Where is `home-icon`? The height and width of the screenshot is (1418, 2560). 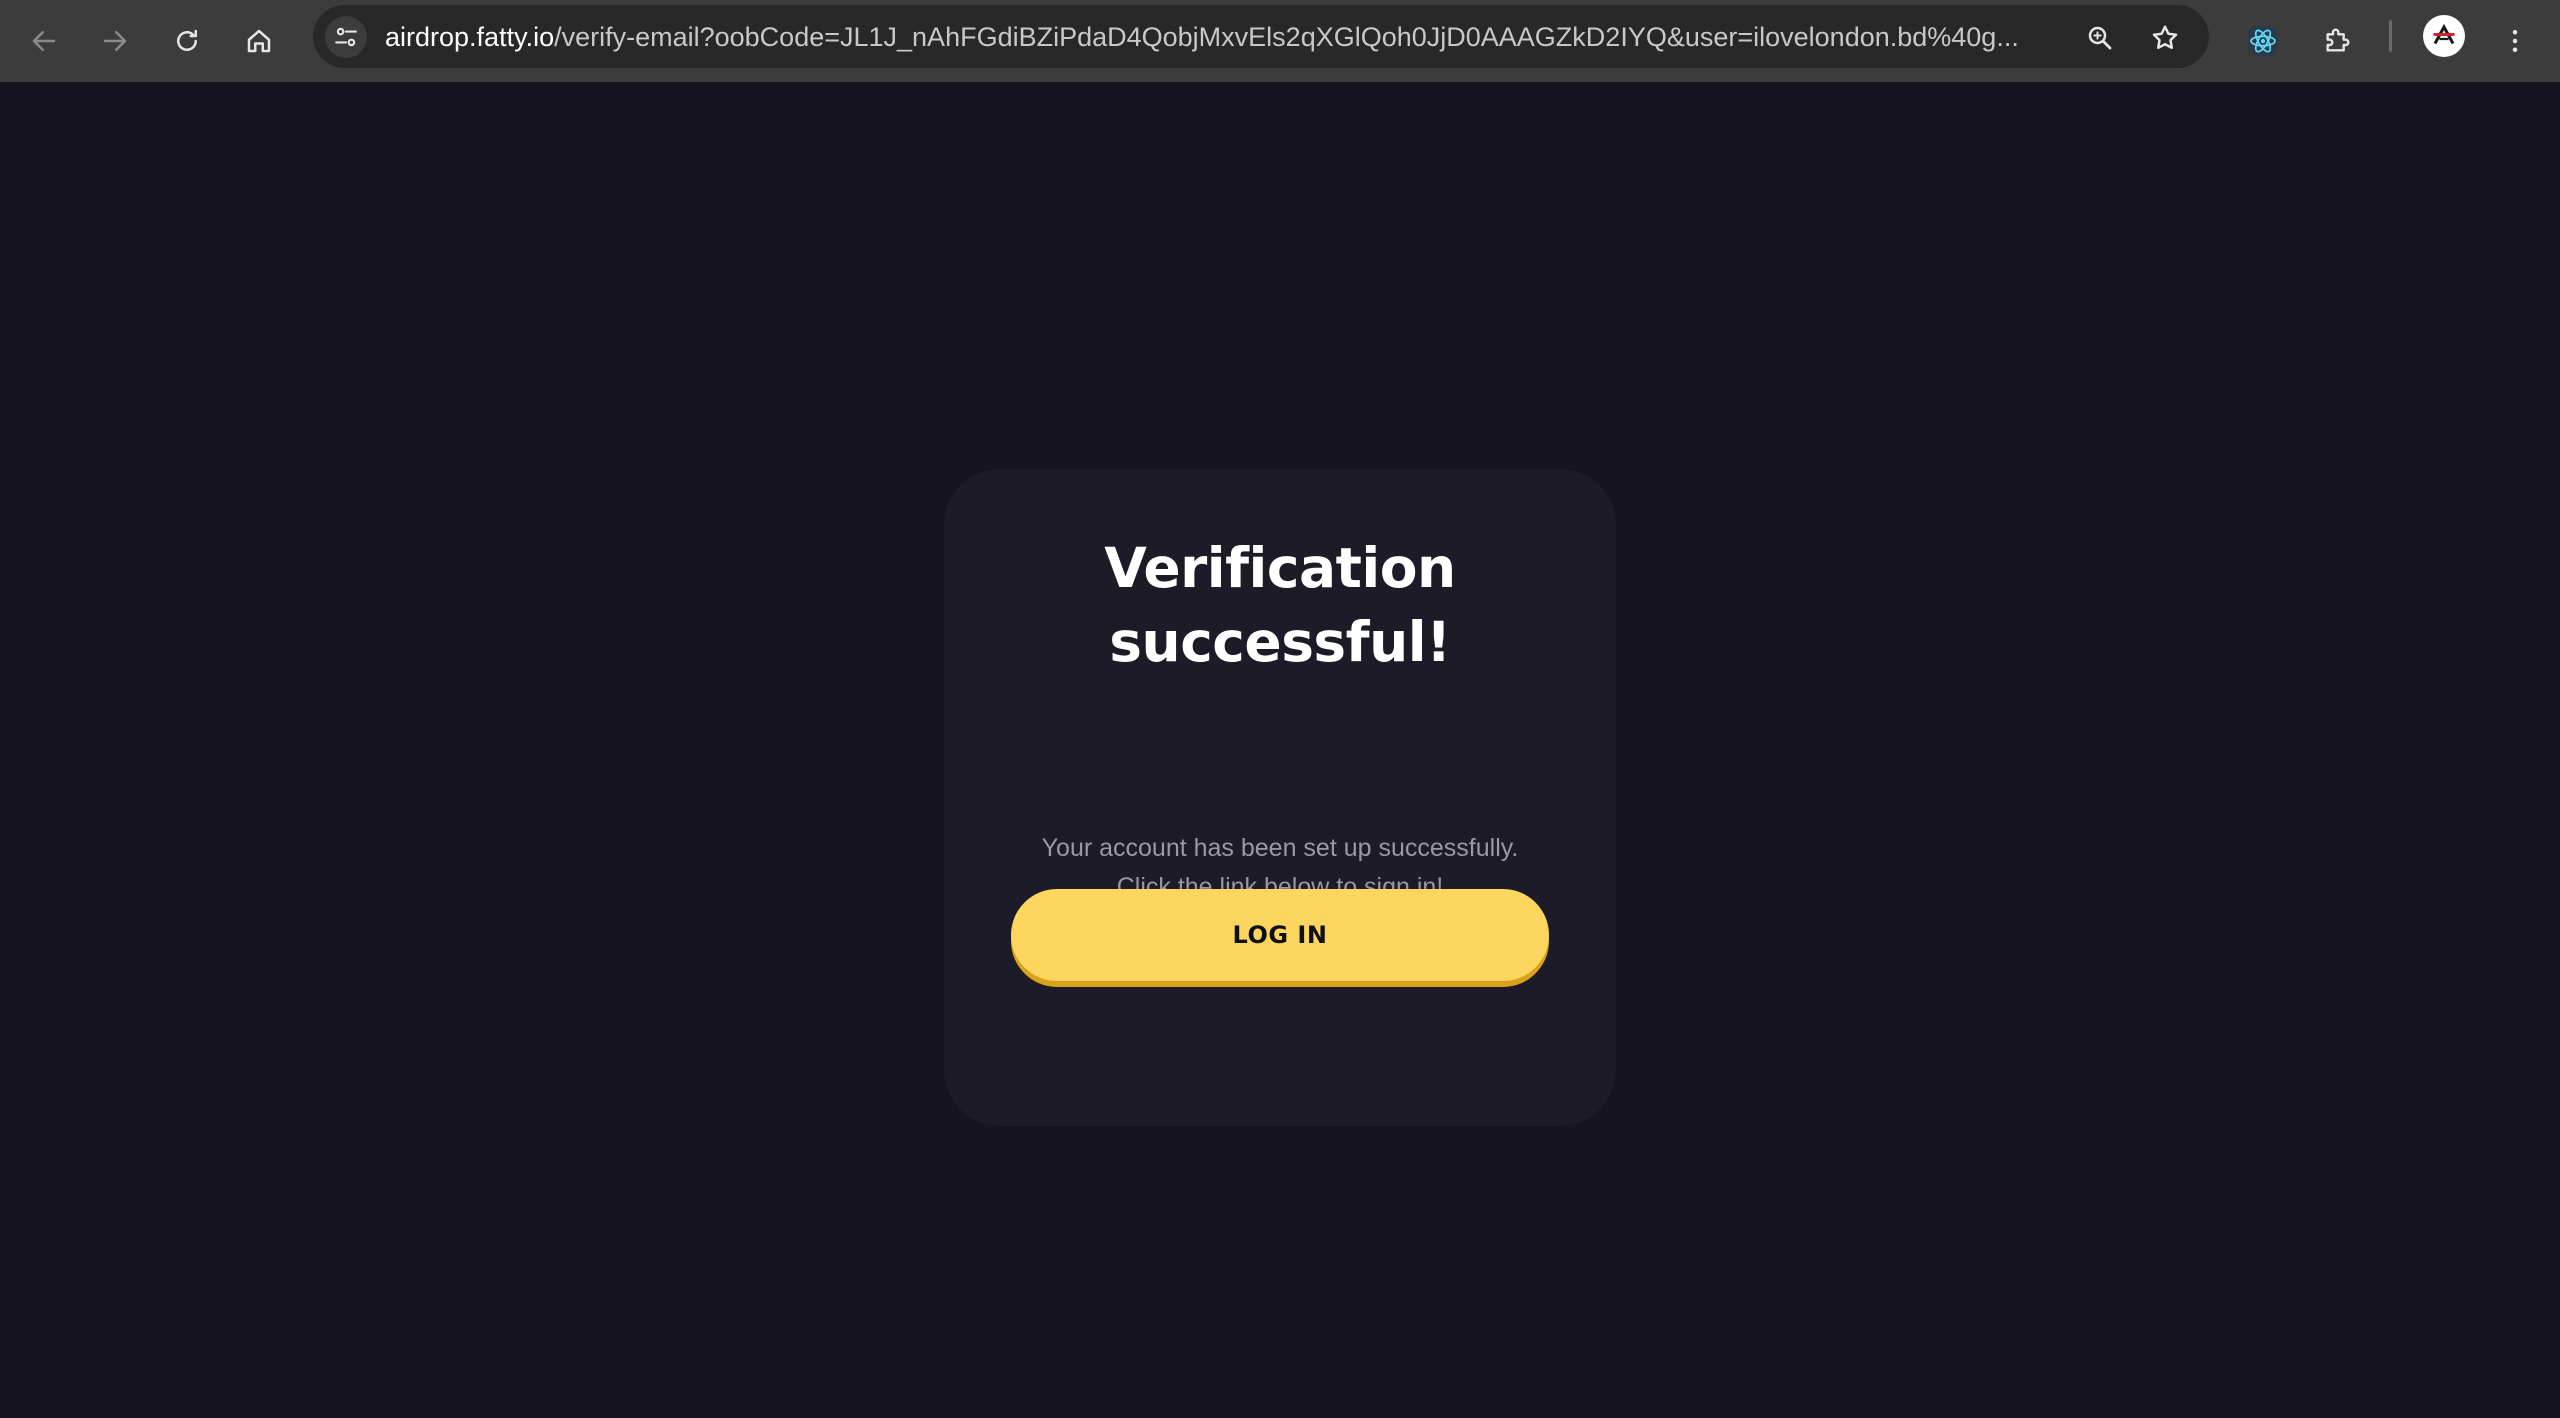 home-icon is located at coordinates (259, 41).